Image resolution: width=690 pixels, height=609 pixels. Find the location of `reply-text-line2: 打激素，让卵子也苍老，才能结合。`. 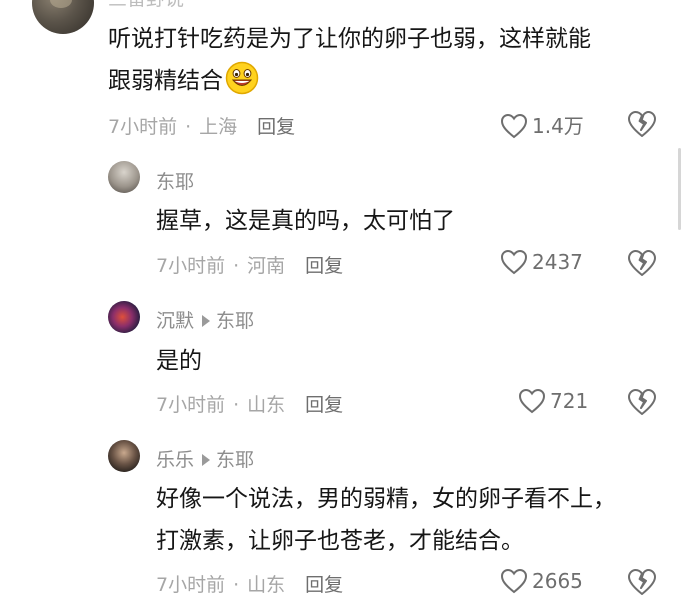

reply-text-line2: 打激素，让卵子也苍老，才能结合。 is located at coordinates (340, 541).